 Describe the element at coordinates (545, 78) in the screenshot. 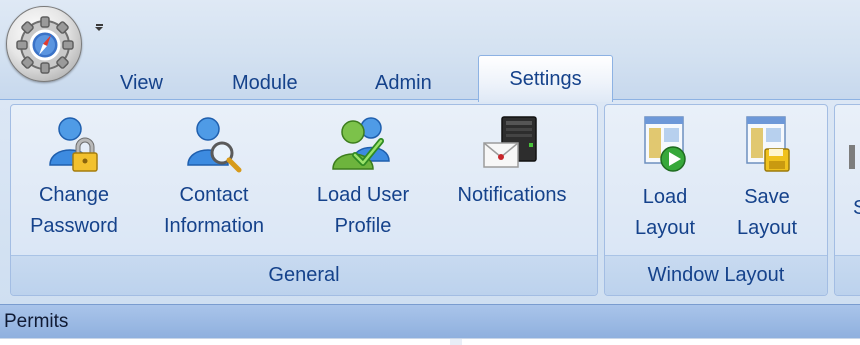

I see `tab-settings: Settings` at that location.